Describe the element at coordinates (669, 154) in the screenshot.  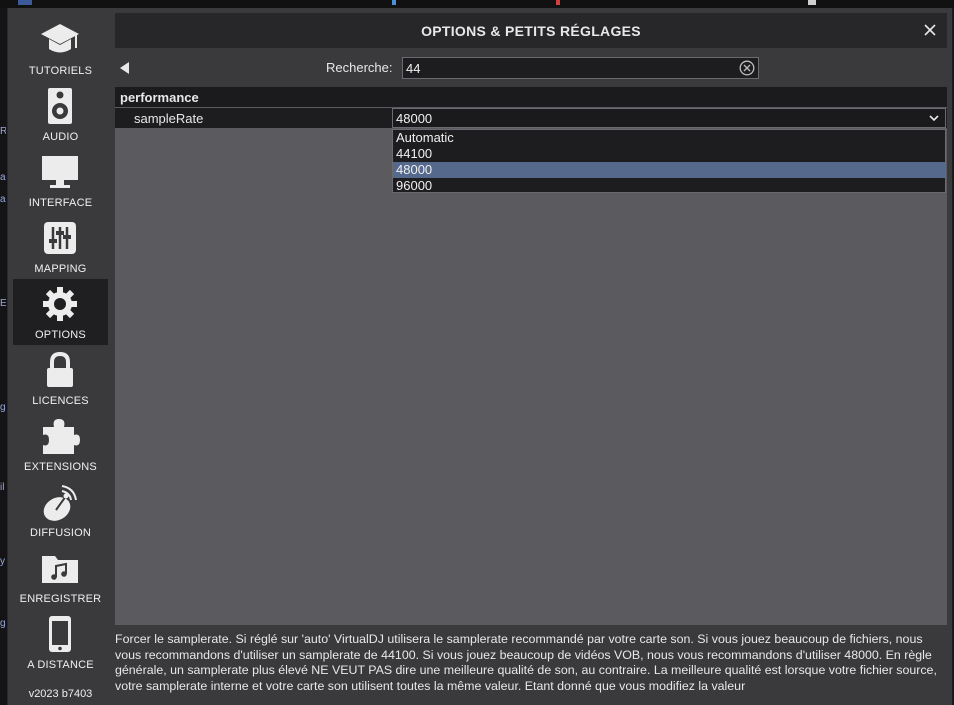
I see `dropdown-option: 44100` at that location.